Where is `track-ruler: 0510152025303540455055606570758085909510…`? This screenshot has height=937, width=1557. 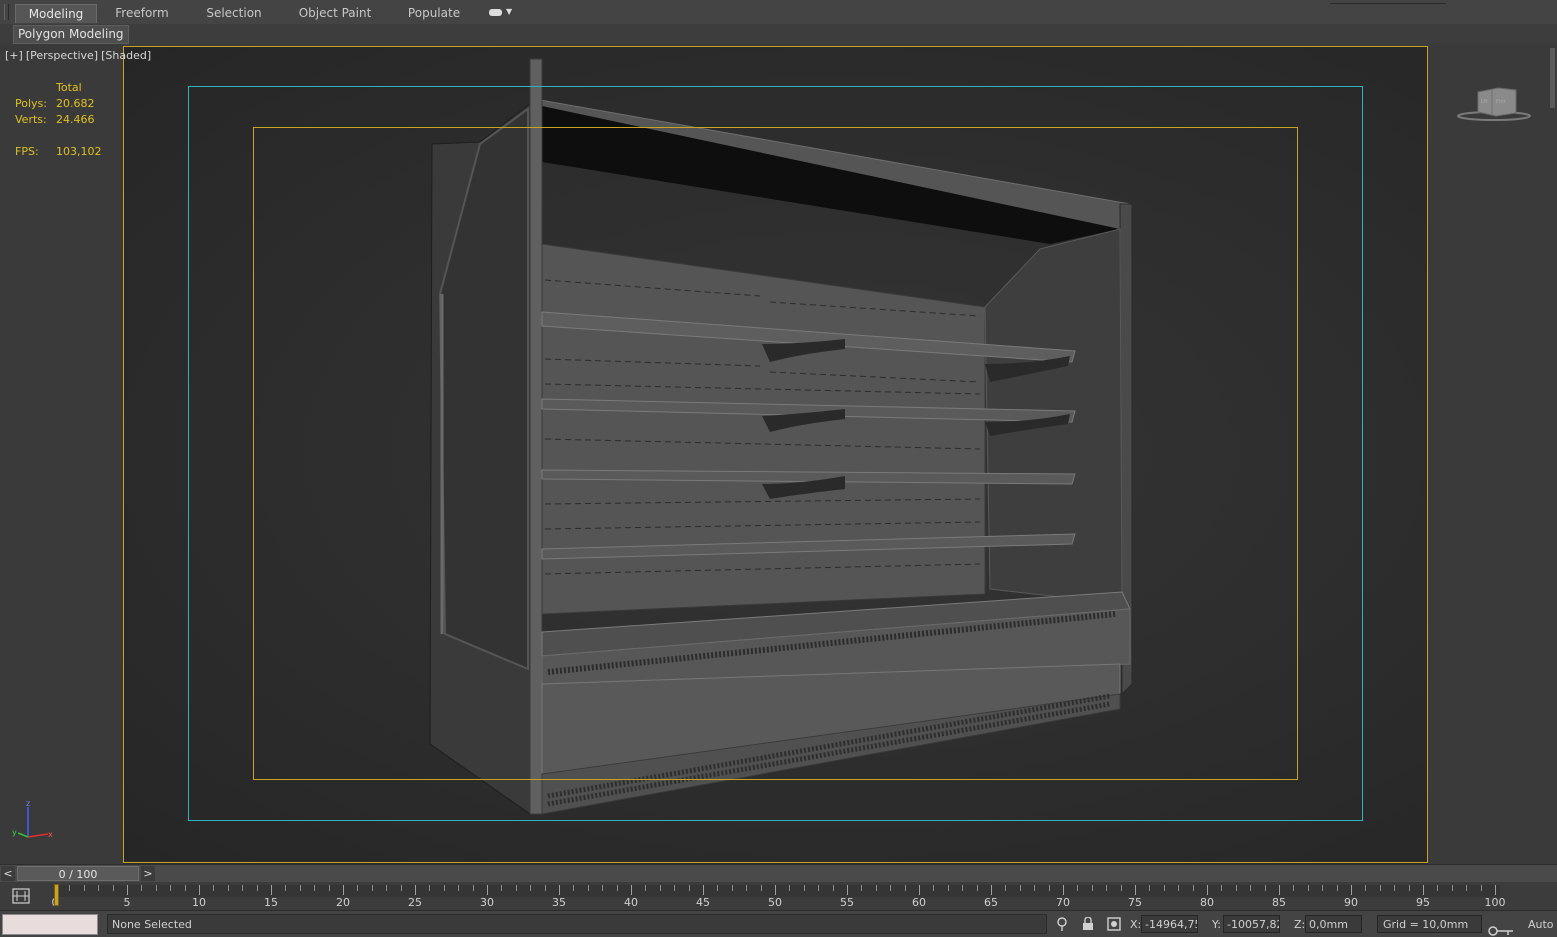
track-ruler: 0510152025303540455055606570758085909510… is located at coordinates (779, 896).